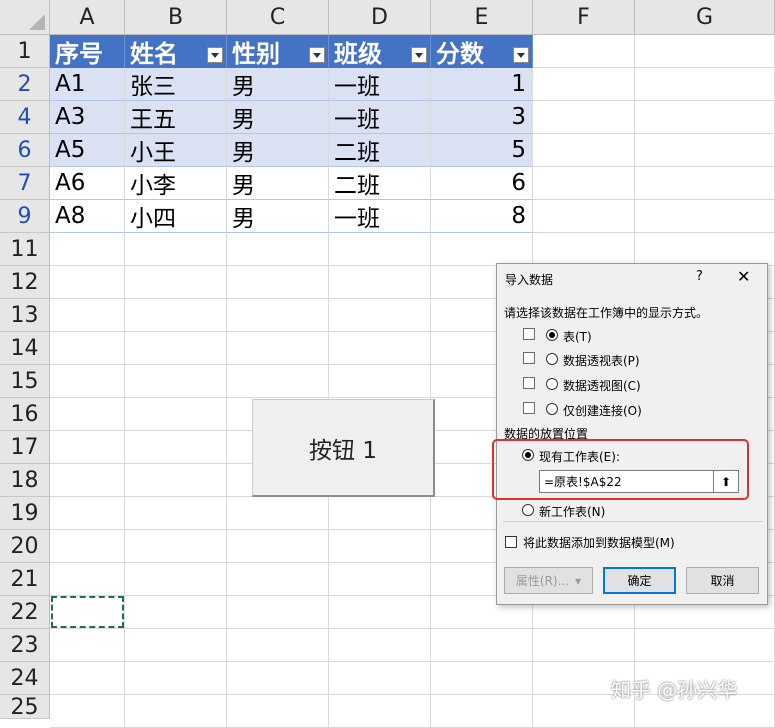 Image resolution: width=775 pixels, height=728 pixels. What do you see at coordinates (552, 335) in the screenshot?
I see `radio-table` at bounding box center [552, 335].